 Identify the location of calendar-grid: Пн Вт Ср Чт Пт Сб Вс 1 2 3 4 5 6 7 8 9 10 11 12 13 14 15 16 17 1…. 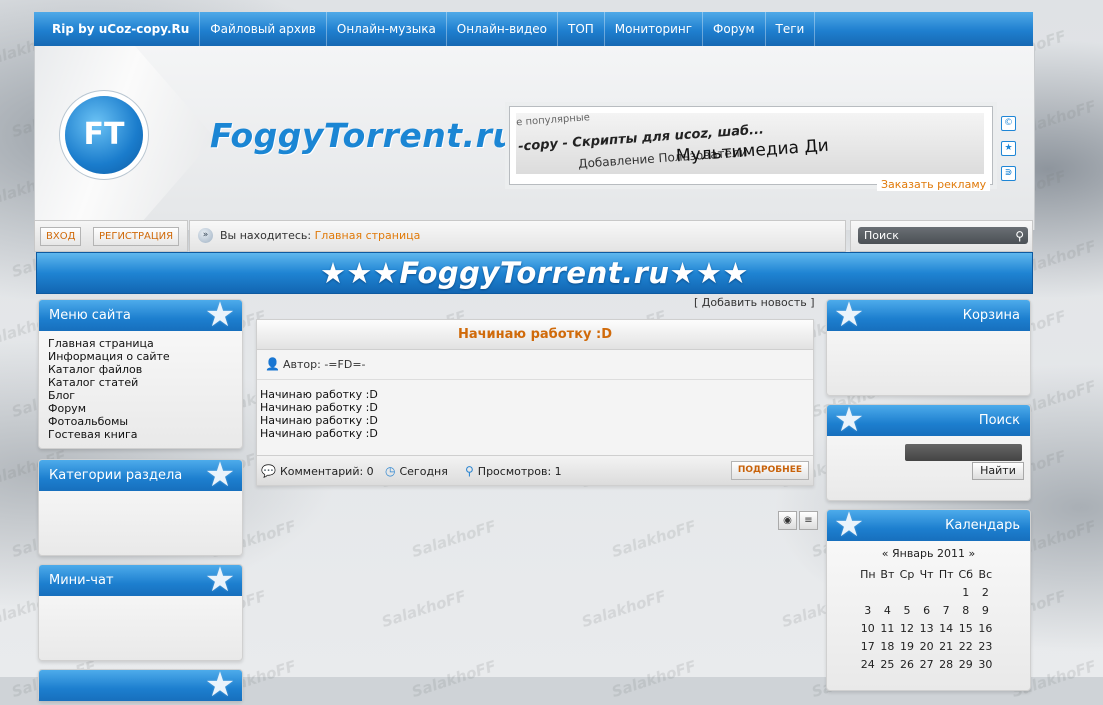
(926, 619).